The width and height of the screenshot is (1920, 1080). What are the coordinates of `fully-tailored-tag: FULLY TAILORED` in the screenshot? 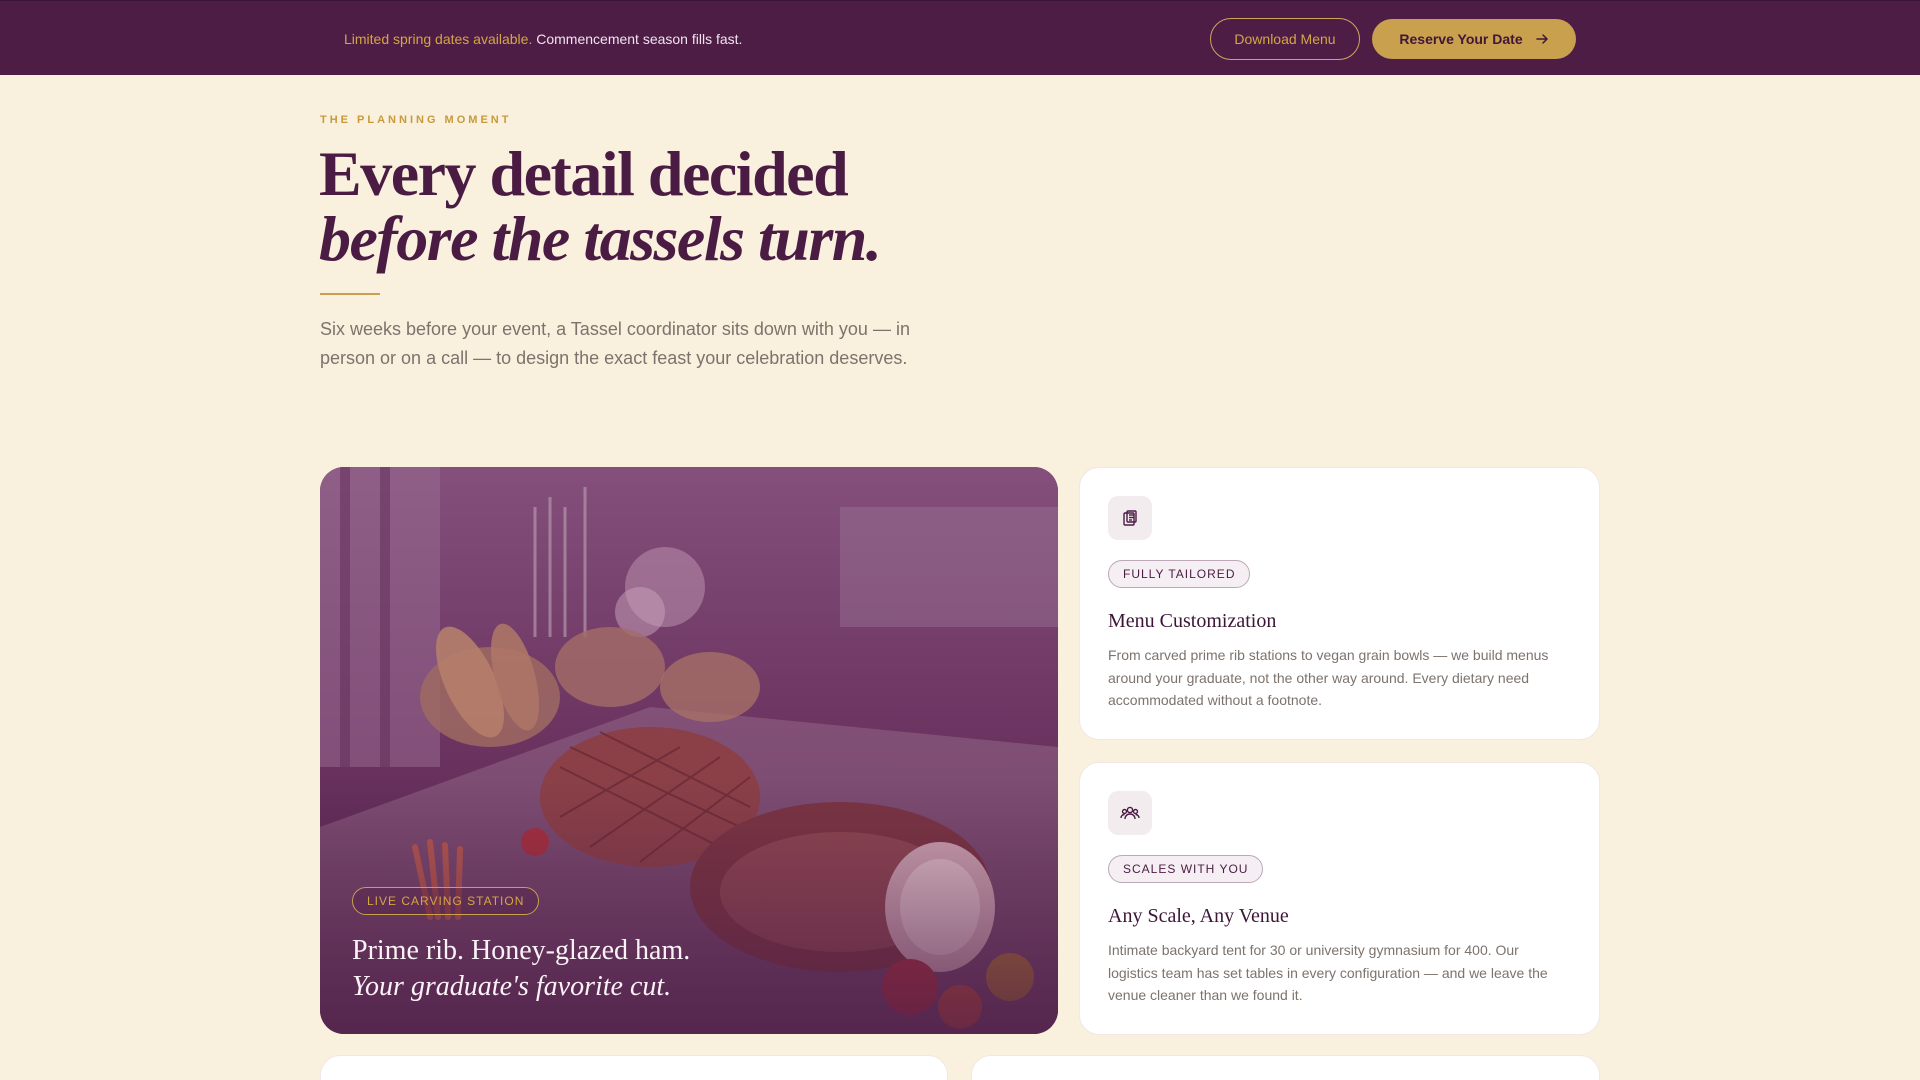 It's located at (1179, 574).